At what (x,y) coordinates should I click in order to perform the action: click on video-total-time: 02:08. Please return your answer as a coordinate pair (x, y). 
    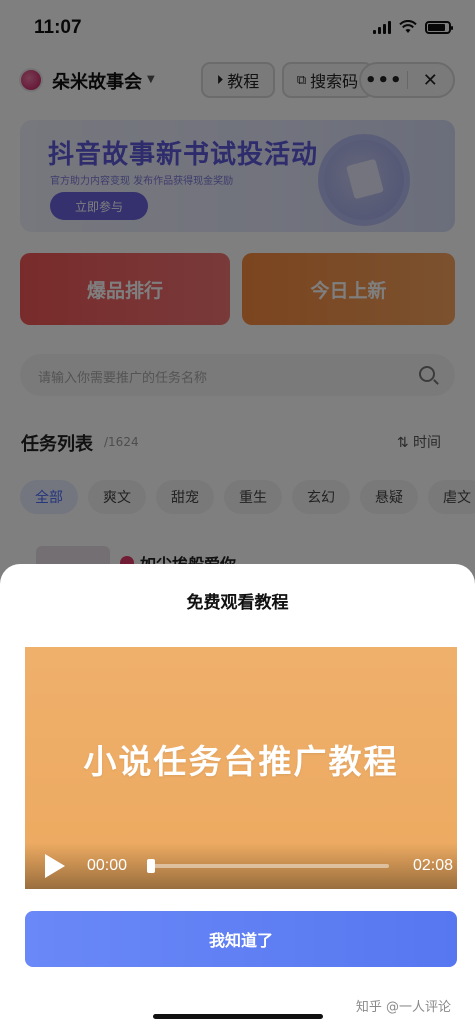
    Looking at the image, I should click on (432, 865).